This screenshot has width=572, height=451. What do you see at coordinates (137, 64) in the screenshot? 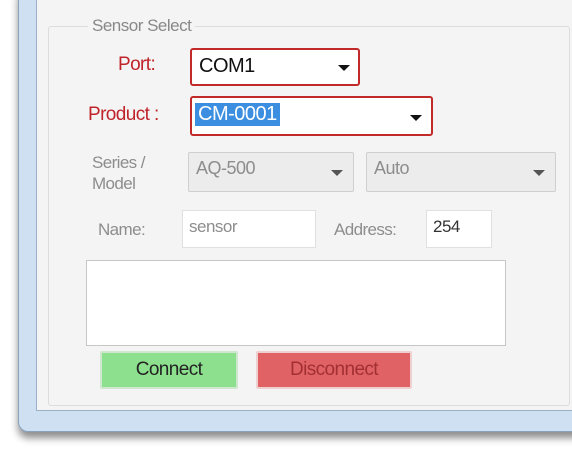
I see `port-label: Port:` at bounding box center [137, 64].